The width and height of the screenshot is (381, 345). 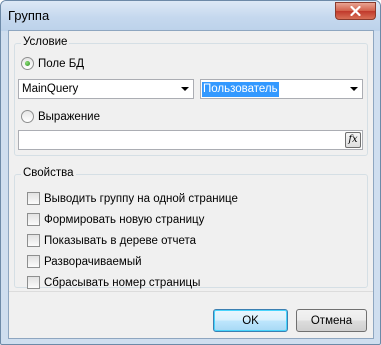 What do you see at coordinates (29, 15) in the screenshot?
I see `window-title: Группа` at bounding box center [29, 15].